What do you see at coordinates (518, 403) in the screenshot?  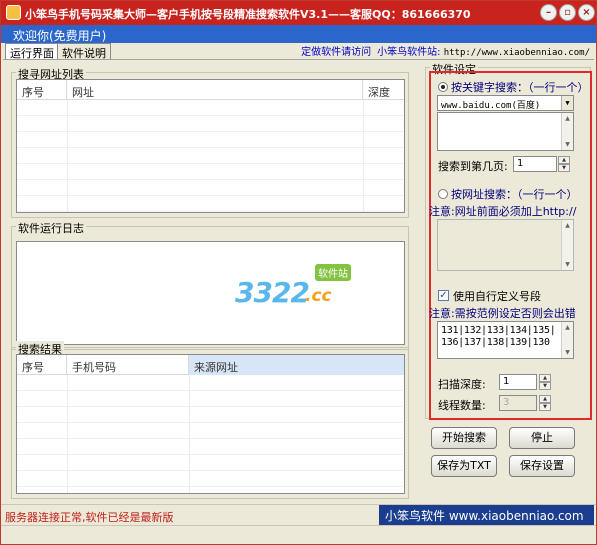 I see `threads-input: 3` at bounding box center [518, 403].